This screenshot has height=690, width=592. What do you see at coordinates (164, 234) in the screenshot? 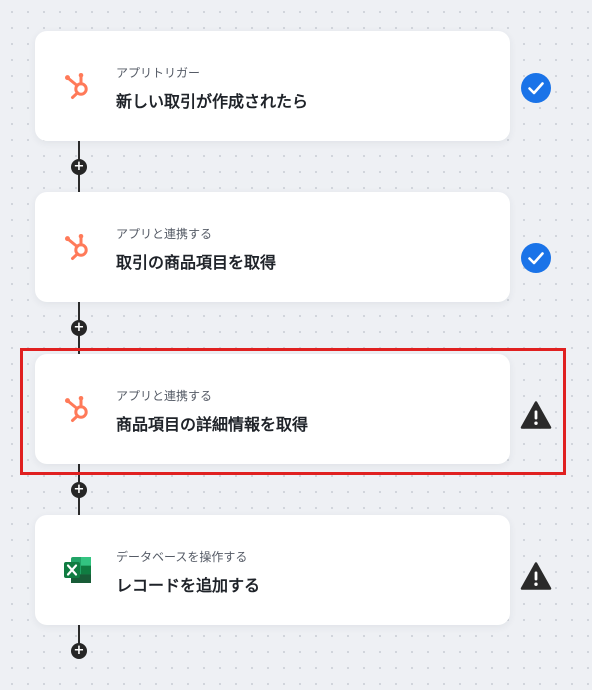
I see `step-subtitle: アプリと連携する` at bounding box center [164, 234].